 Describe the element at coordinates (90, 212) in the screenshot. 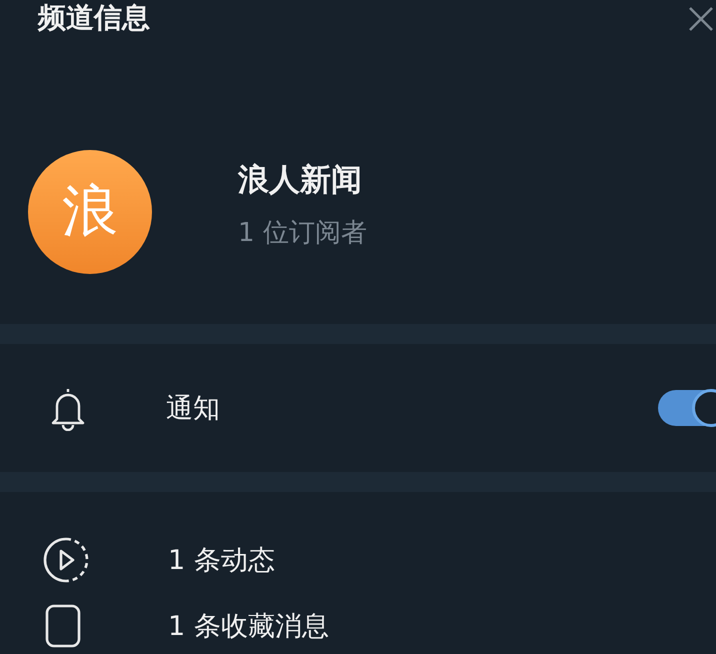

I see `channel-avatar: 浪` at that location.